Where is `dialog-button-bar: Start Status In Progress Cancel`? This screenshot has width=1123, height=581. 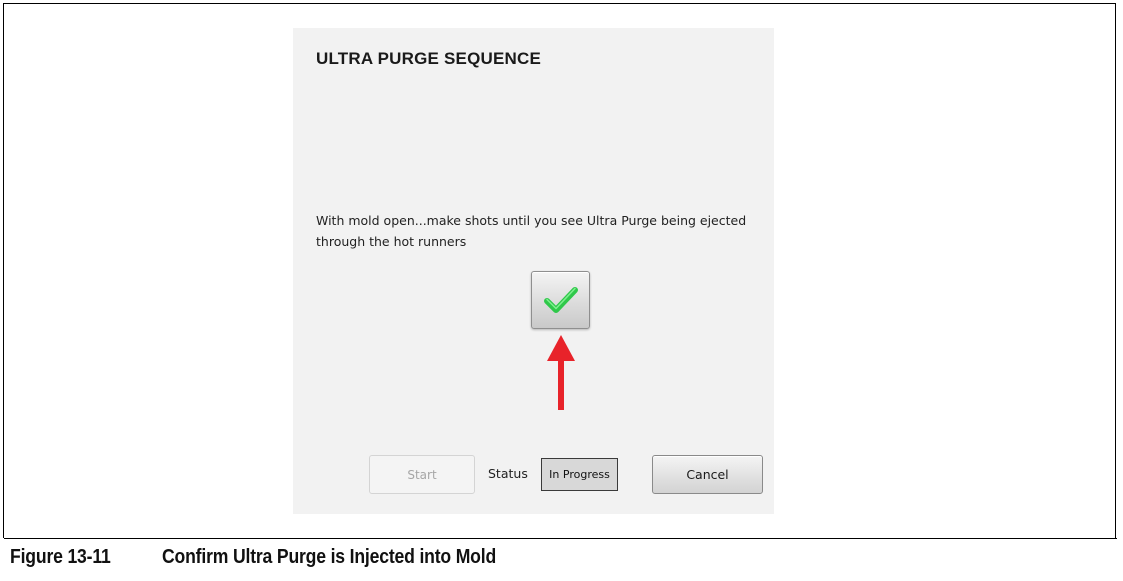
dialog-button-bar: Start Status In Progress Cancel is located at coordinates (569, 475).